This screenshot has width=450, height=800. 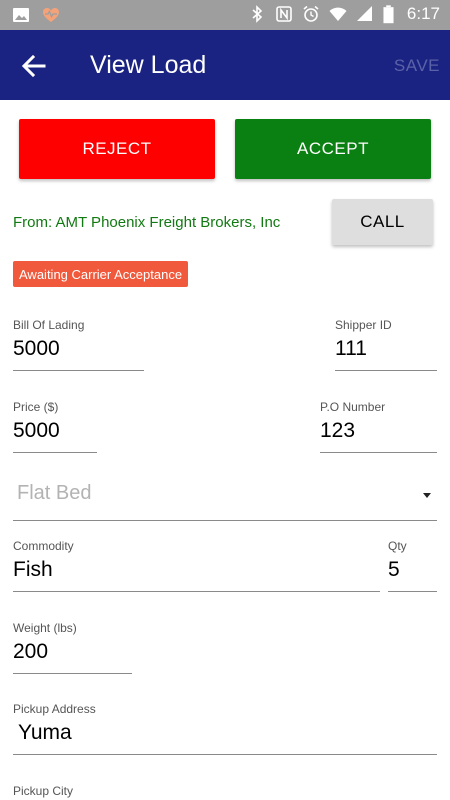 What do you see at coordinates (225, 734) in the screenshot?
I see `pickup-address-value: Yuma` at bounding box center [225, 734].